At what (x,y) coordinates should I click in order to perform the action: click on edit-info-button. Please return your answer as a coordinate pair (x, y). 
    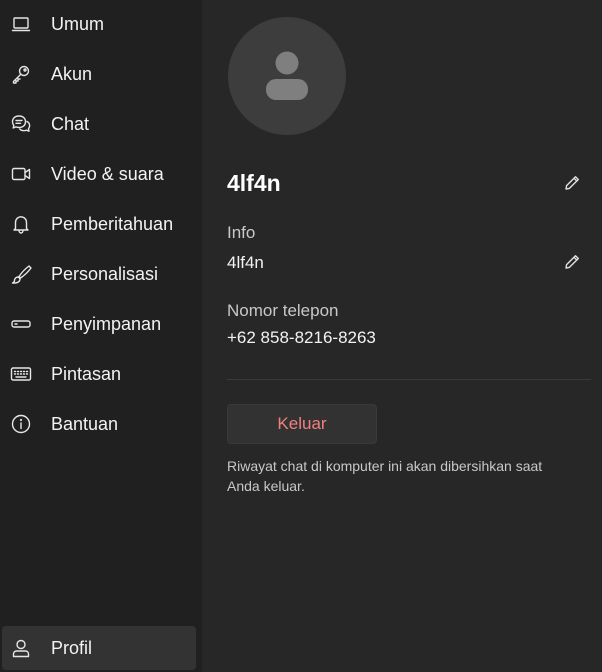
    Looking at the image, I should click on (572, 262).